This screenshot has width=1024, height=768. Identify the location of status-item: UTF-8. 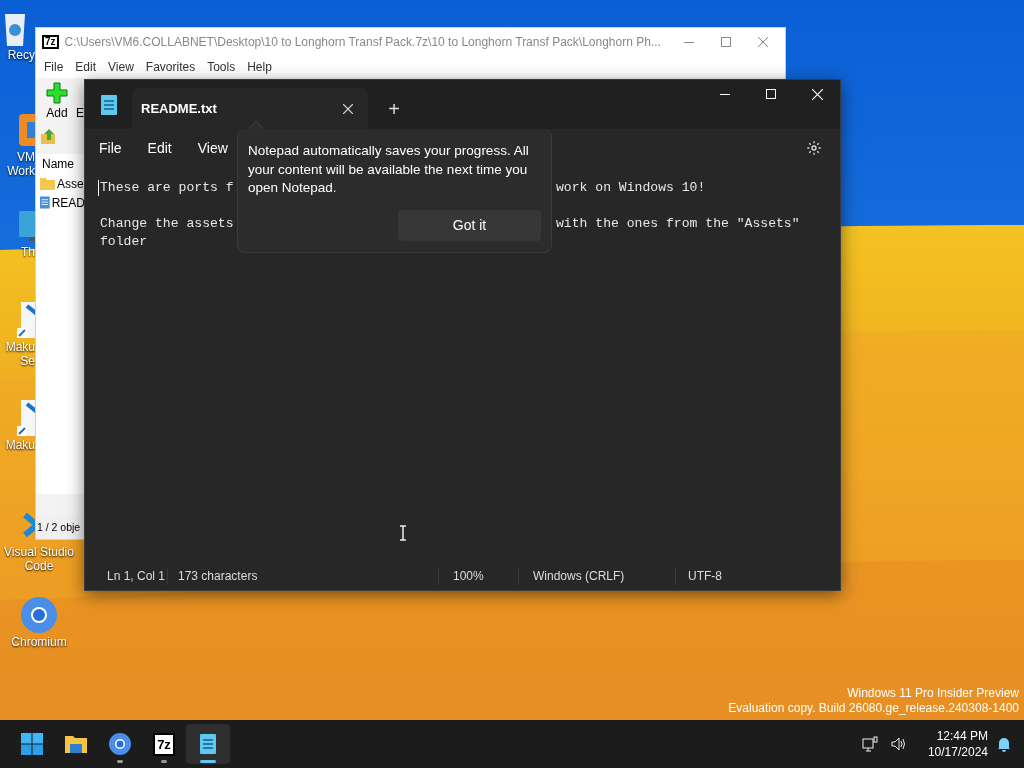
(745, 575).